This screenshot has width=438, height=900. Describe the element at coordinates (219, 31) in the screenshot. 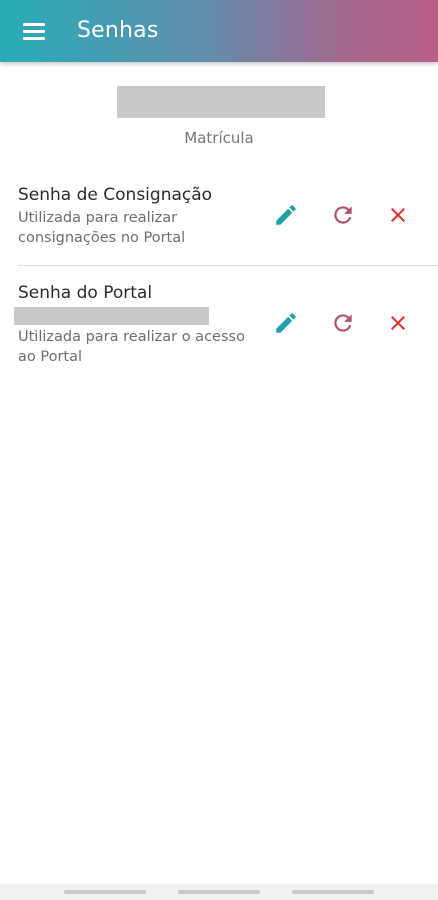

I see `app-bar: Senhas` at that location.